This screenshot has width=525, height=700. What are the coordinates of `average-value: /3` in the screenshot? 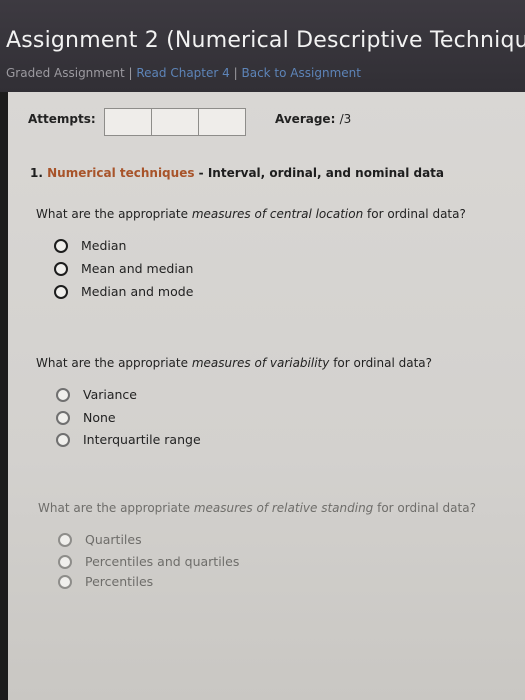 It's located at (345, 119).